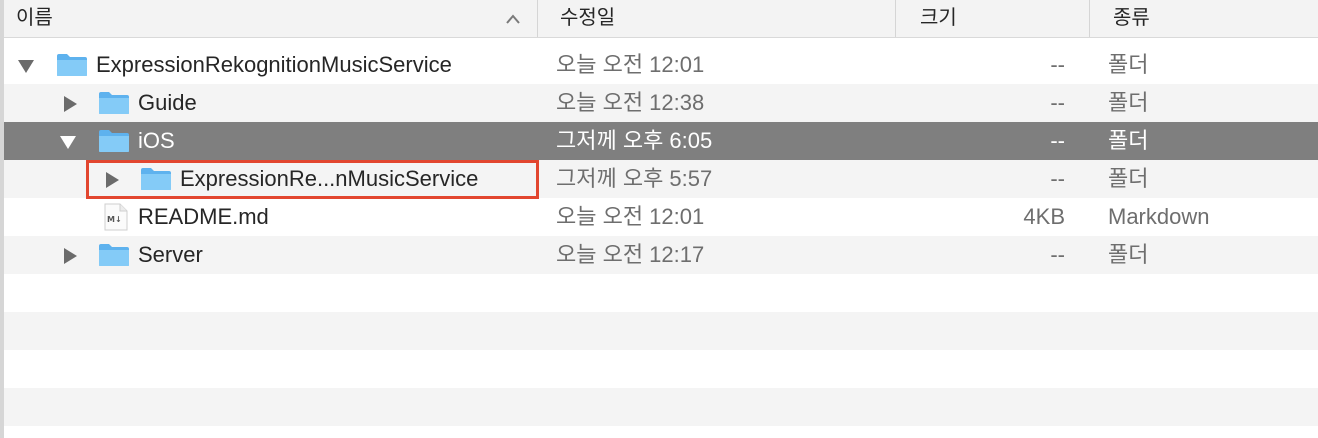  What do you see at coordinates (1159, 216) in the screenshot?
I see `item-kind: Markdown` at bounding box center [1159, 216].